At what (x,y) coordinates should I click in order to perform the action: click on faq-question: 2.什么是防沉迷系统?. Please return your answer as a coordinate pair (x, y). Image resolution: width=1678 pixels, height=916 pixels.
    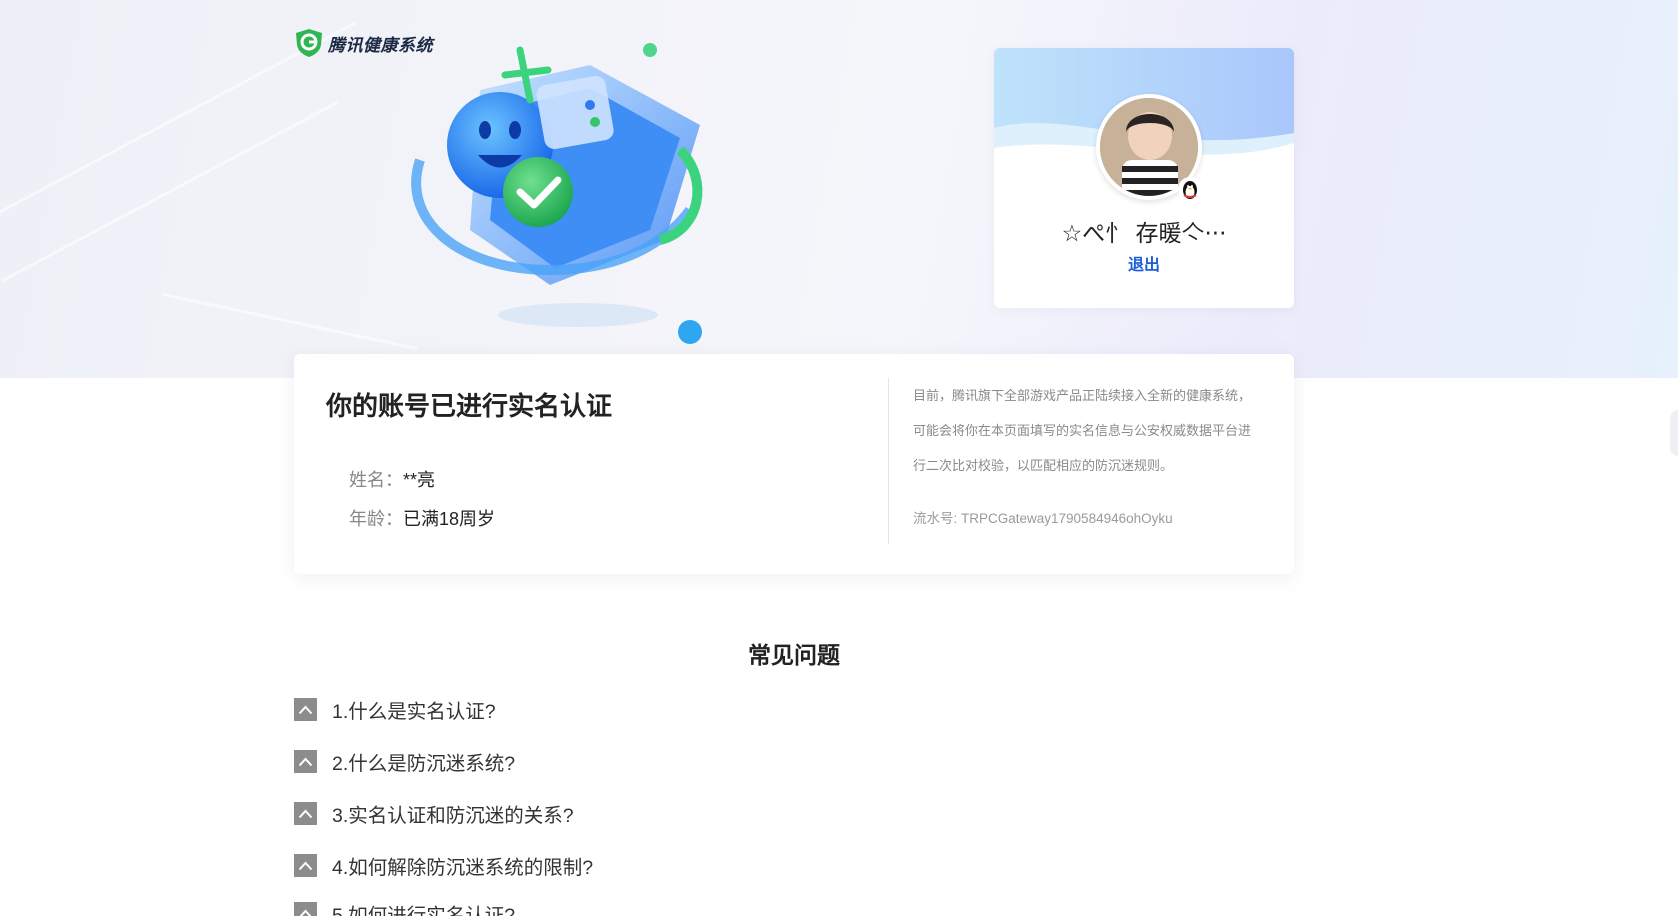
    Looking at the image, I should click on (424, 764).